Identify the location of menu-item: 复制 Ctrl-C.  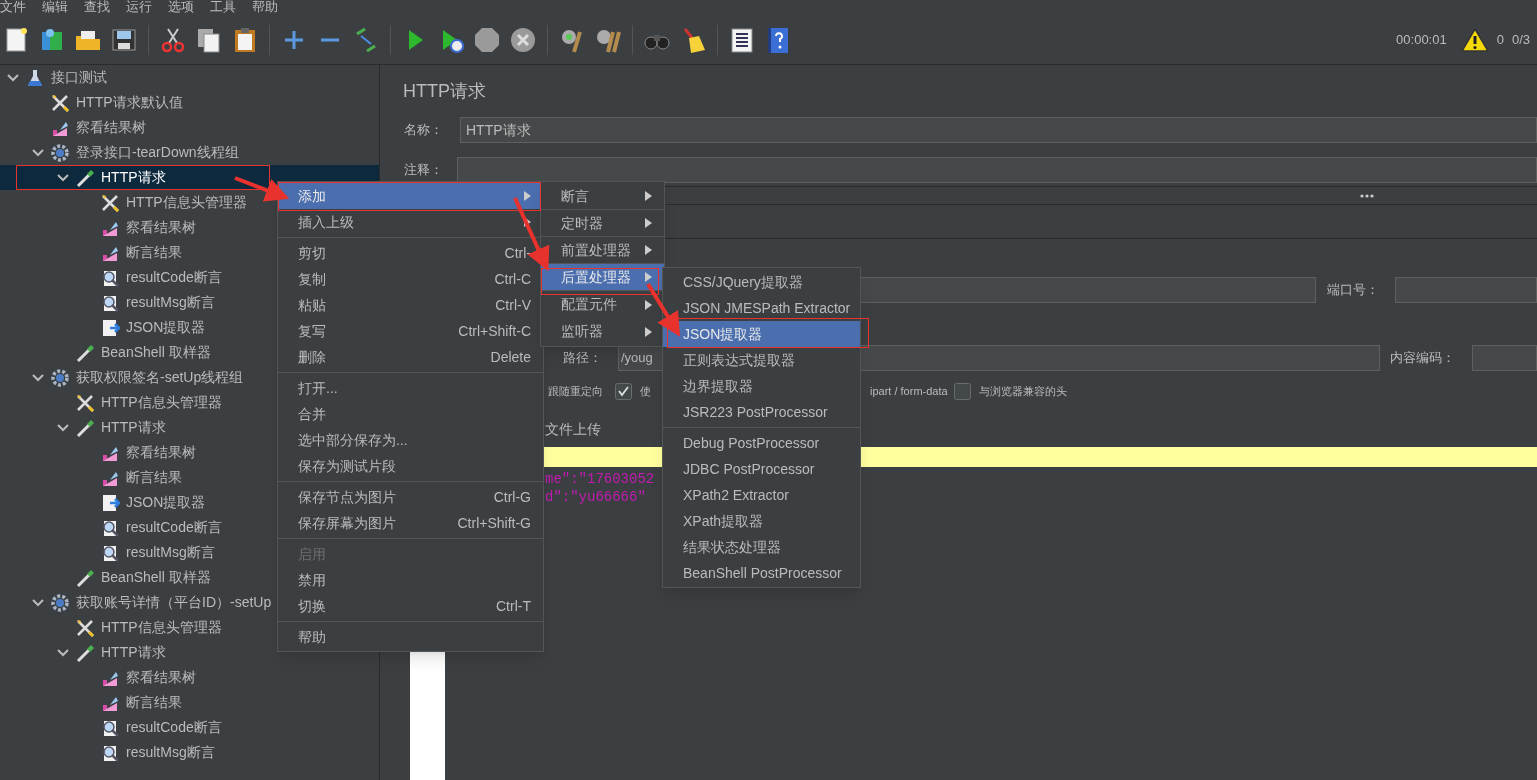
(410, 279).